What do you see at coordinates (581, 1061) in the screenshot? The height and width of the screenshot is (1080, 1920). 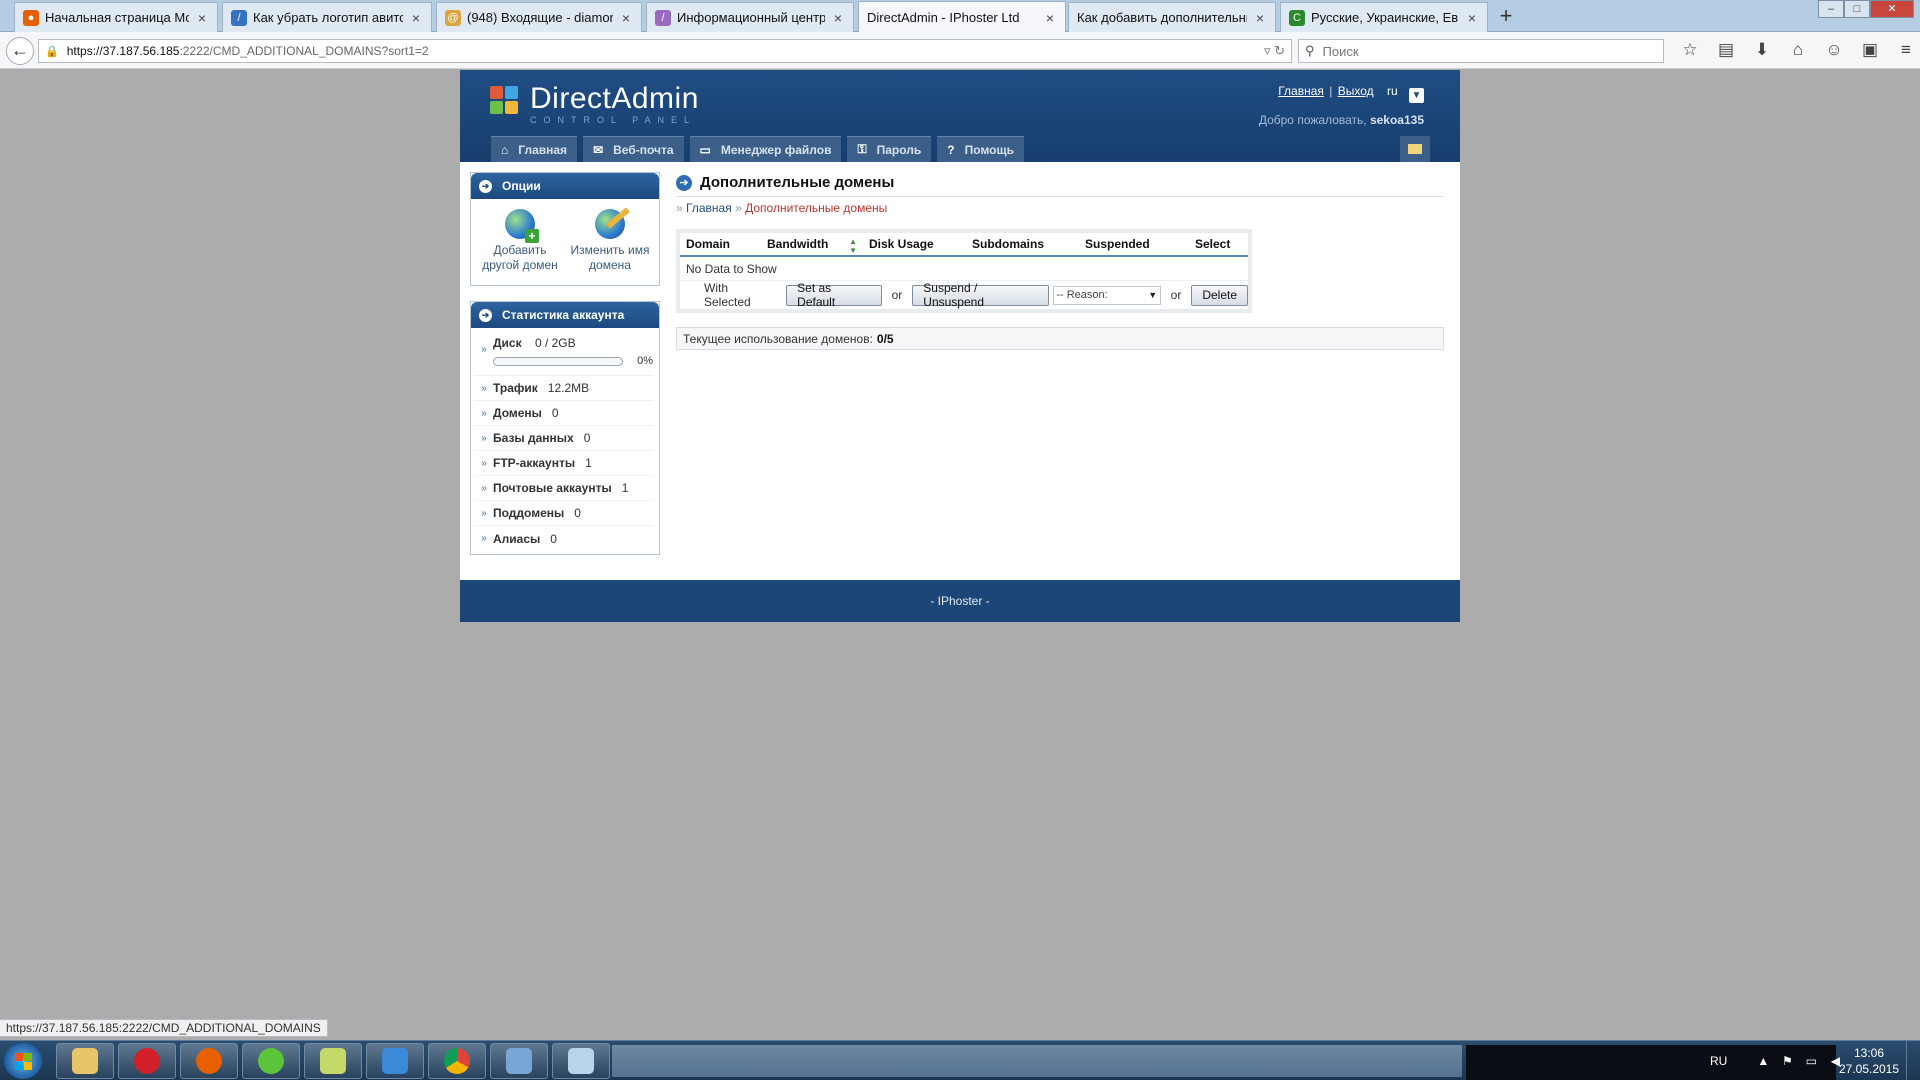 I see `document-app-icon` at bounding box center [581, 1061].